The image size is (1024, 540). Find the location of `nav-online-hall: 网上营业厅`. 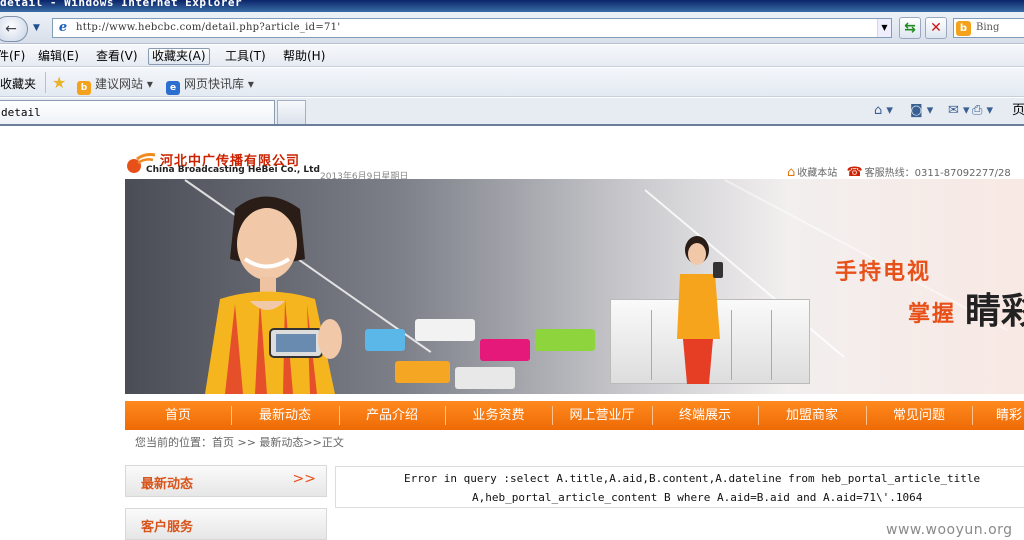

nav-online-hall: 网上营业厅 is located at coordinates (602, 415).